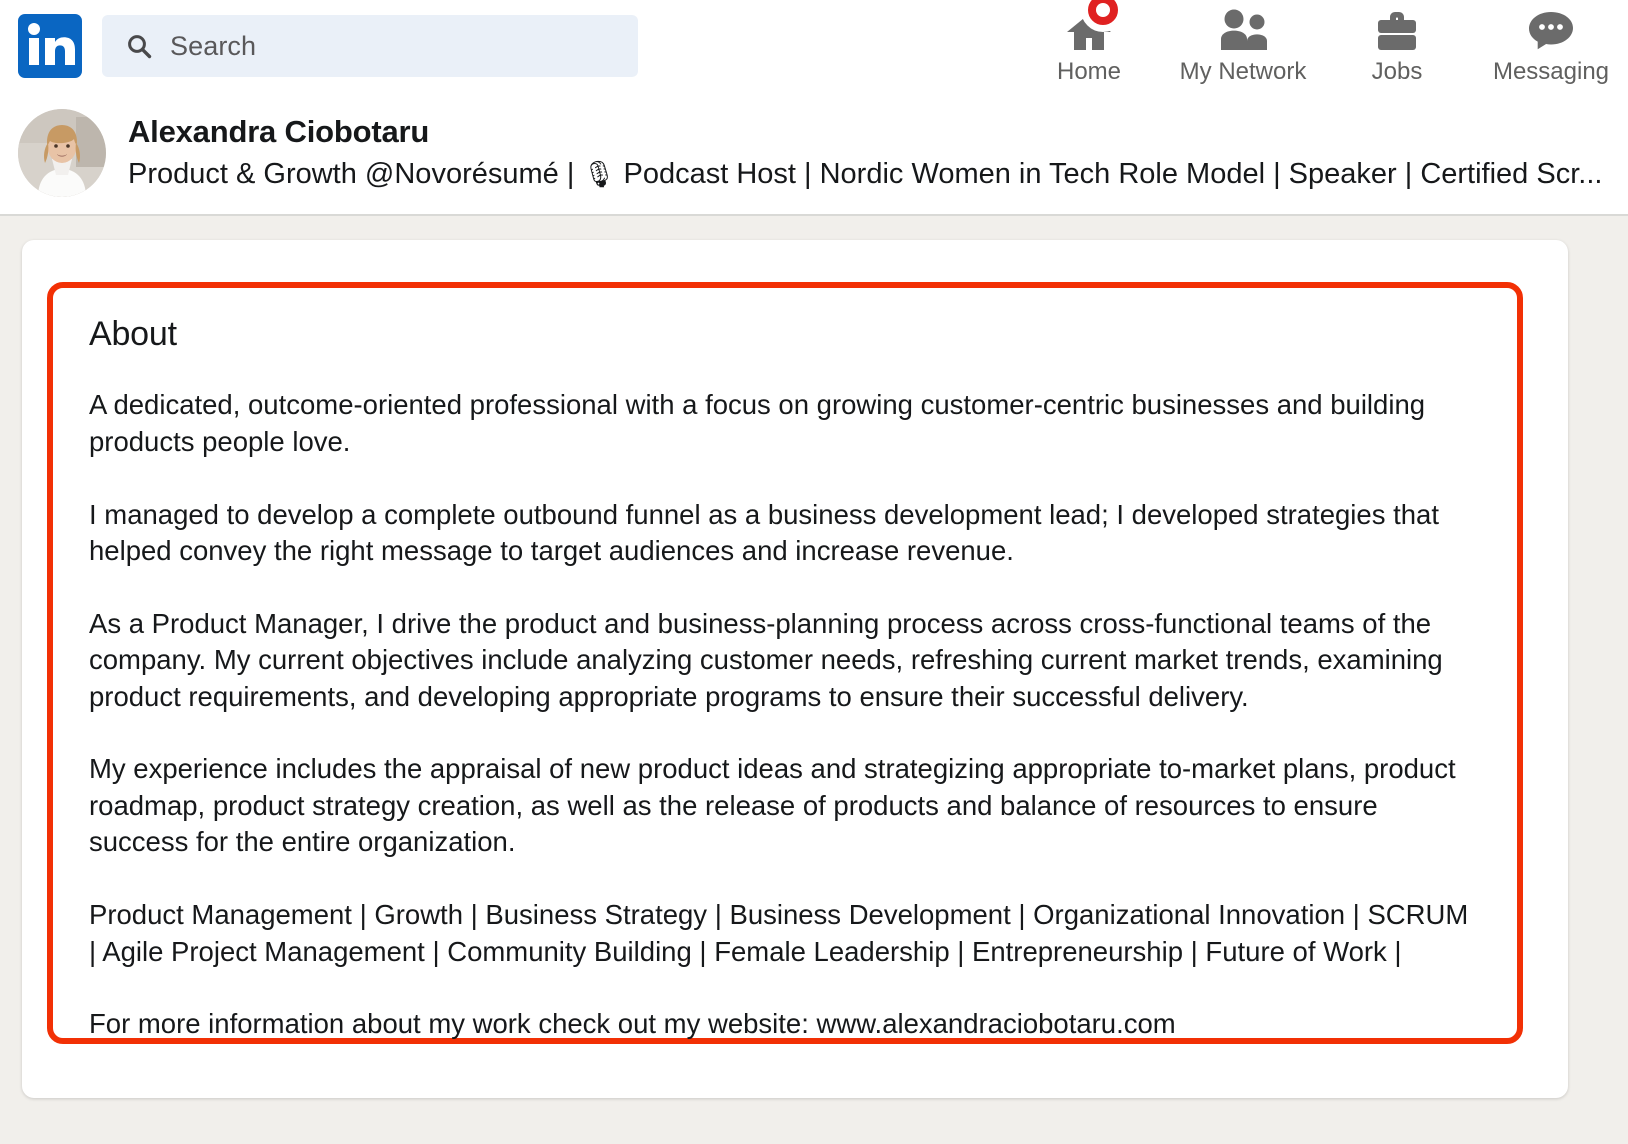 This screenshot has height=1144, width=1628. I want to click on nav-item-home-label: Home, so click(1089, 71).